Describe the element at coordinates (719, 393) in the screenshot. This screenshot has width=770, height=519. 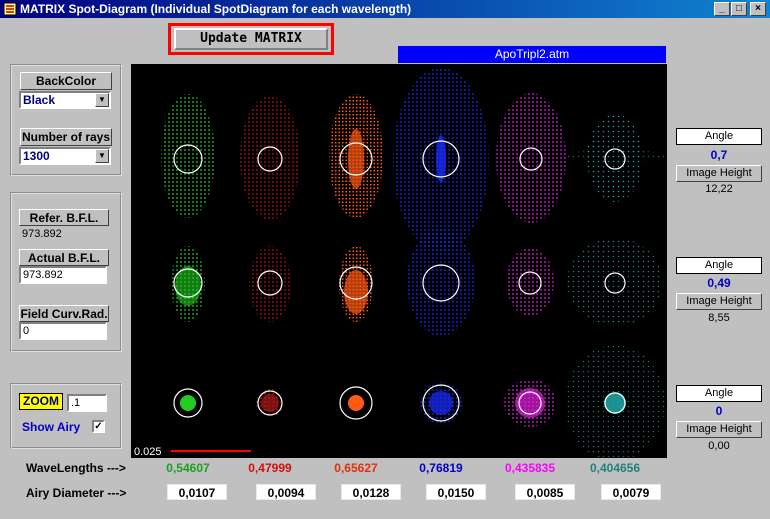
I see `angle-label-3: Angle` at that location.